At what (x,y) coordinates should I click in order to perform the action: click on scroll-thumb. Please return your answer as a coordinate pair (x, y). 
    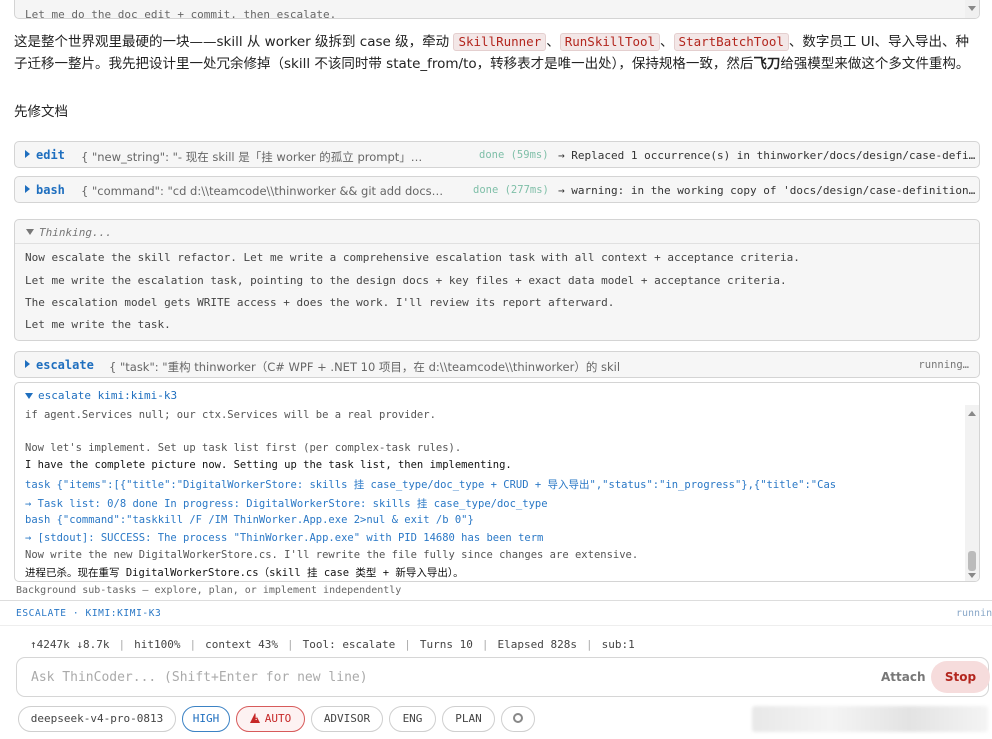
    Looking at the image, I should click on (972, 561).